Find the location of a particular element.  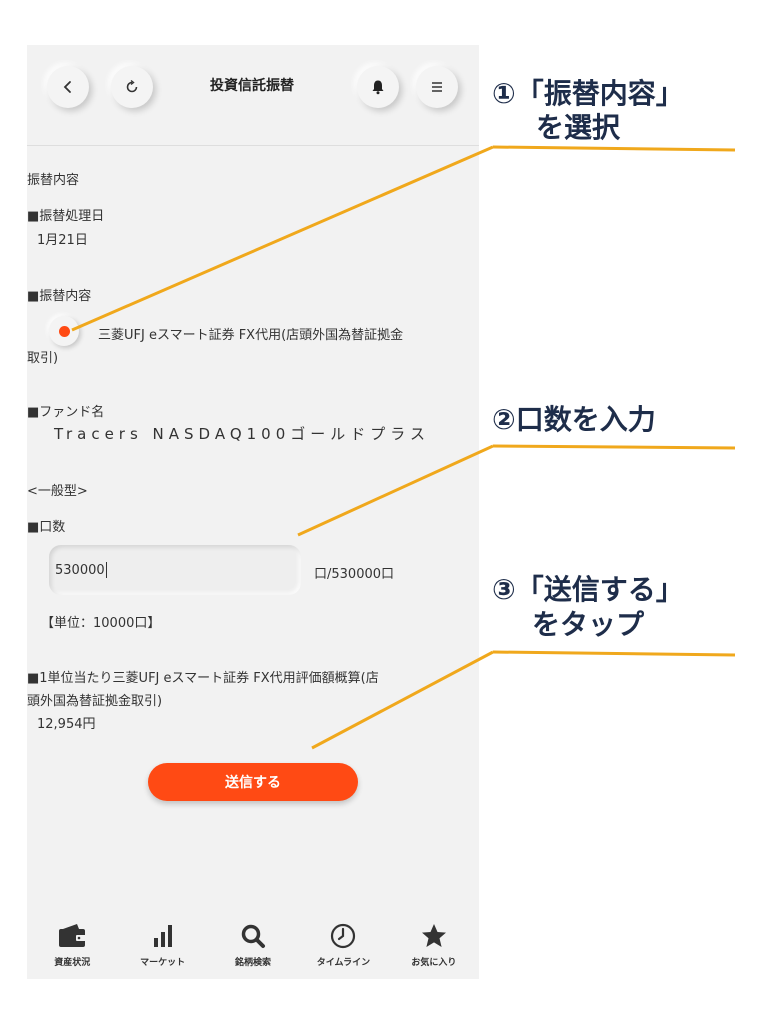

tab-label: 銘柄検索 is located at coordinates (253, 963).